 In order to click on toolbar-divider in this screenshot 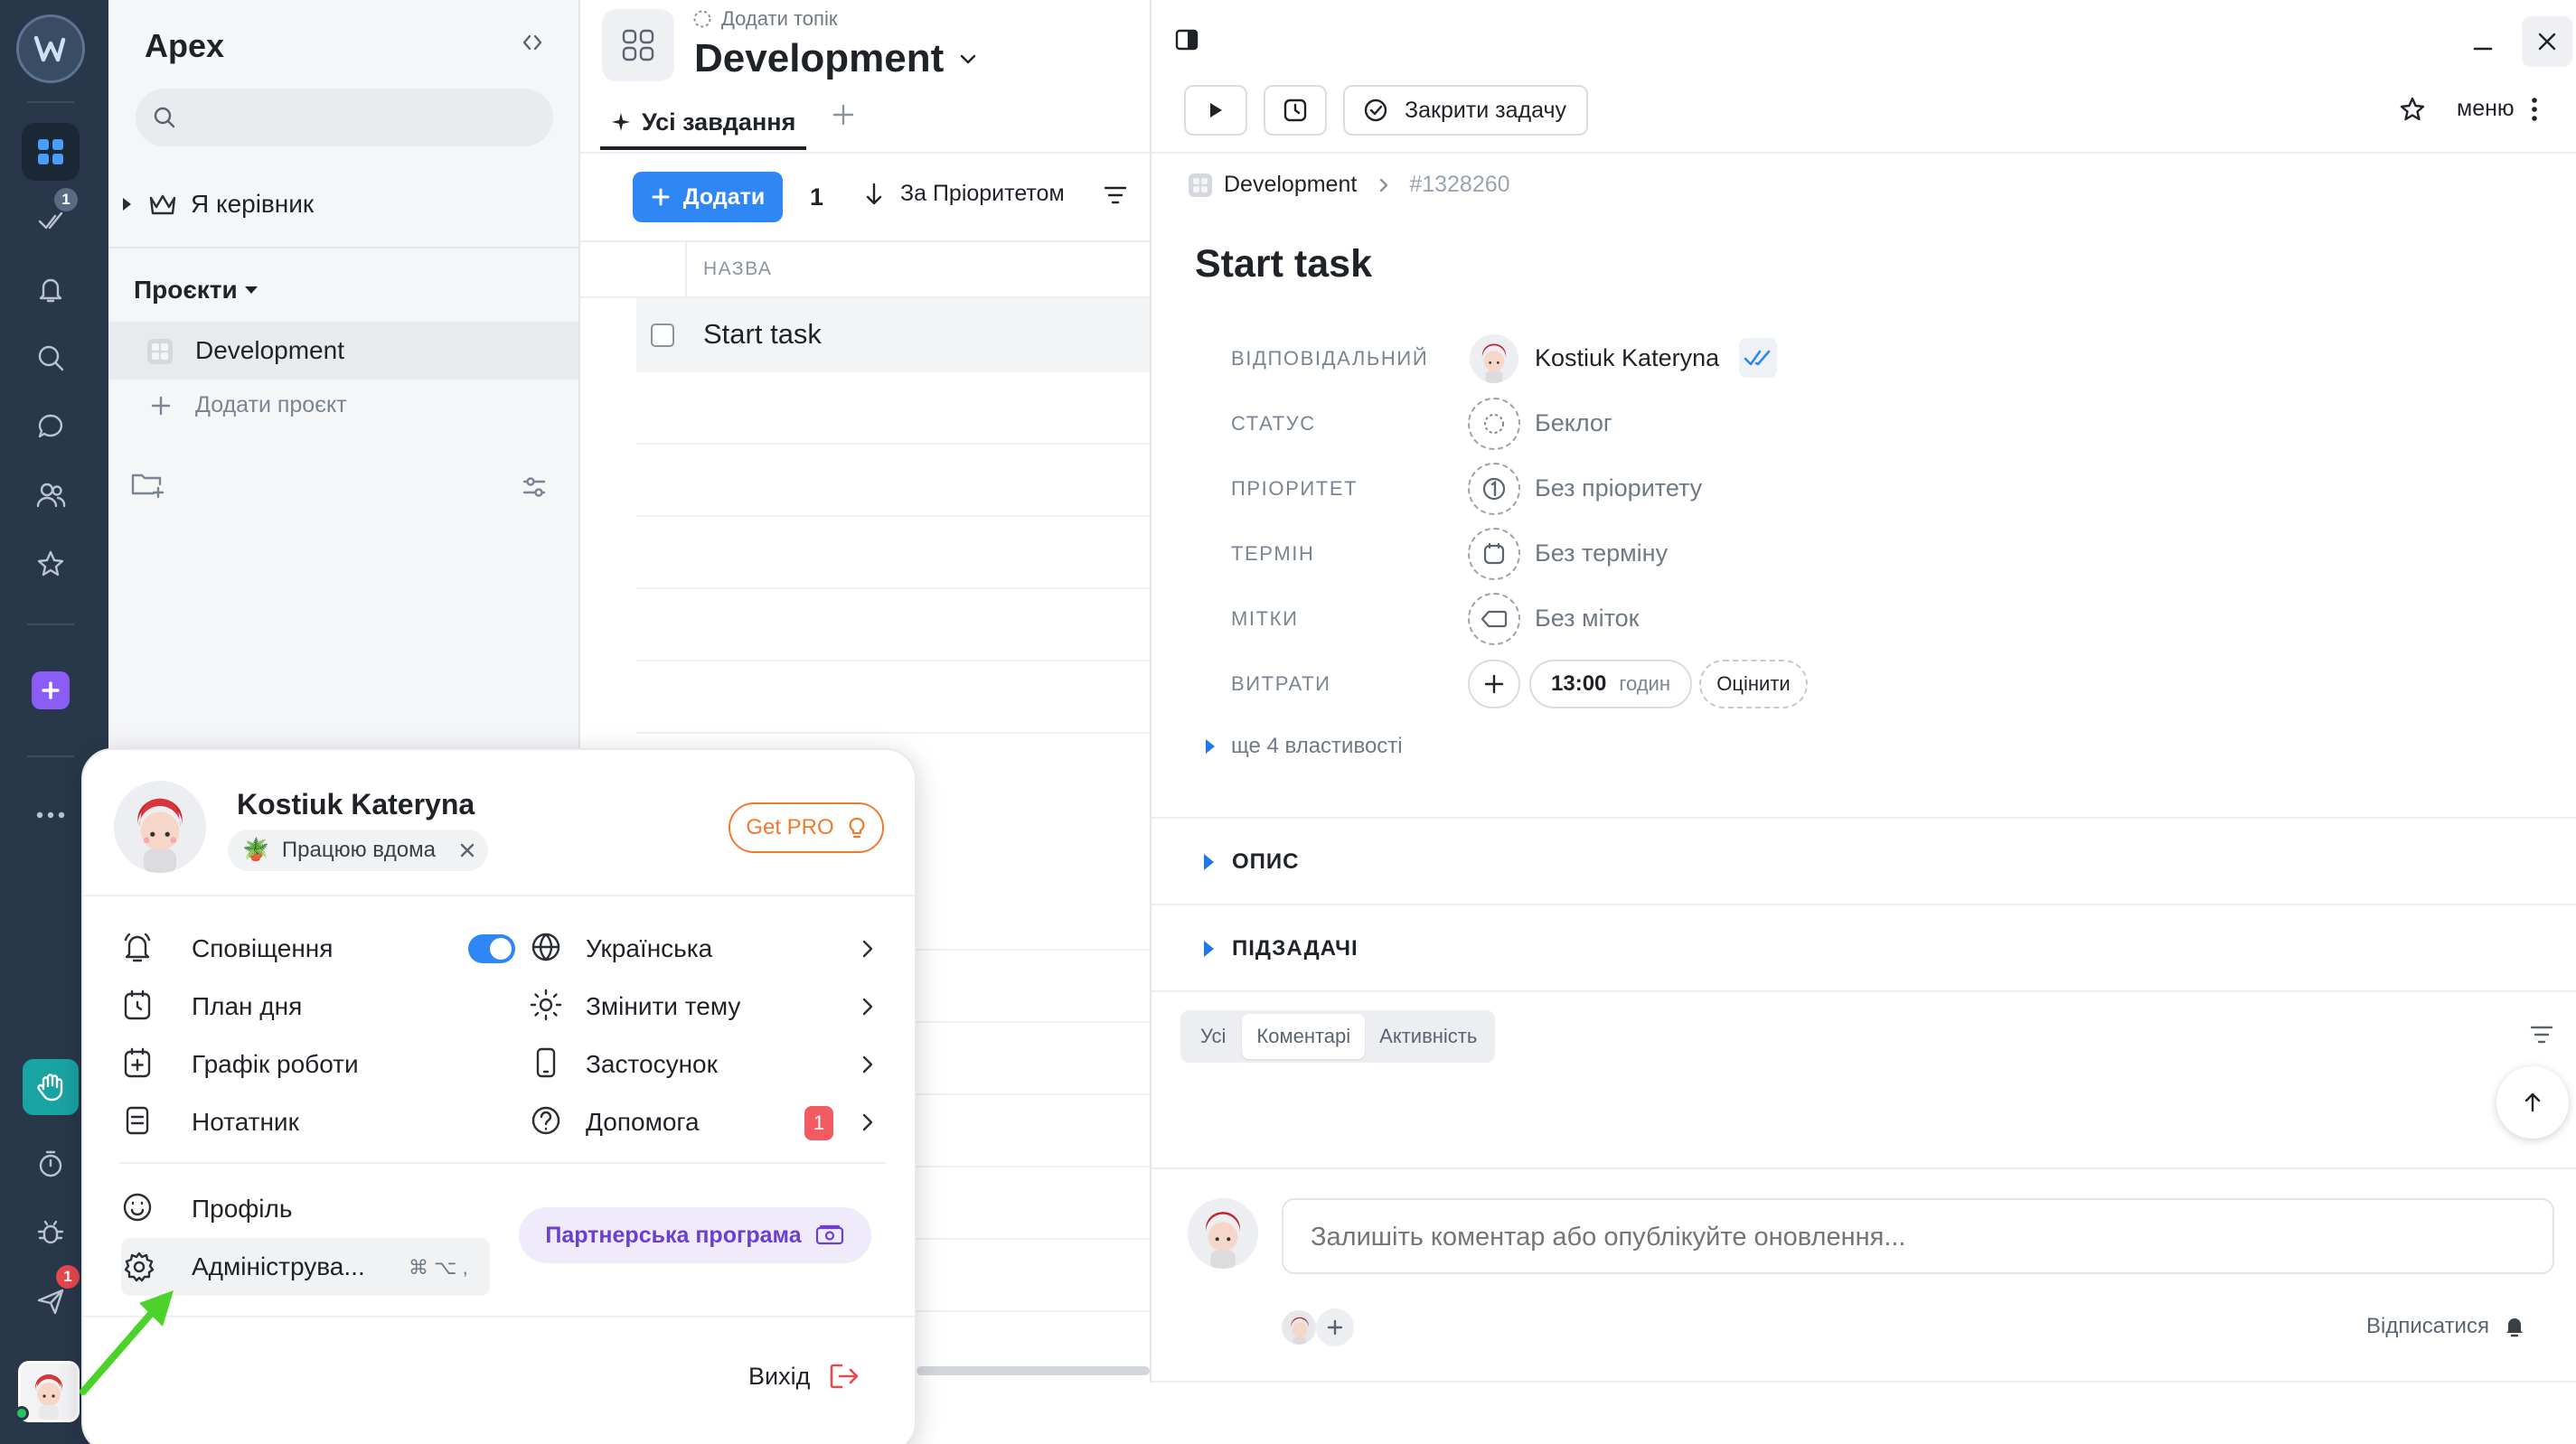, I will do `click(865, 241)`.